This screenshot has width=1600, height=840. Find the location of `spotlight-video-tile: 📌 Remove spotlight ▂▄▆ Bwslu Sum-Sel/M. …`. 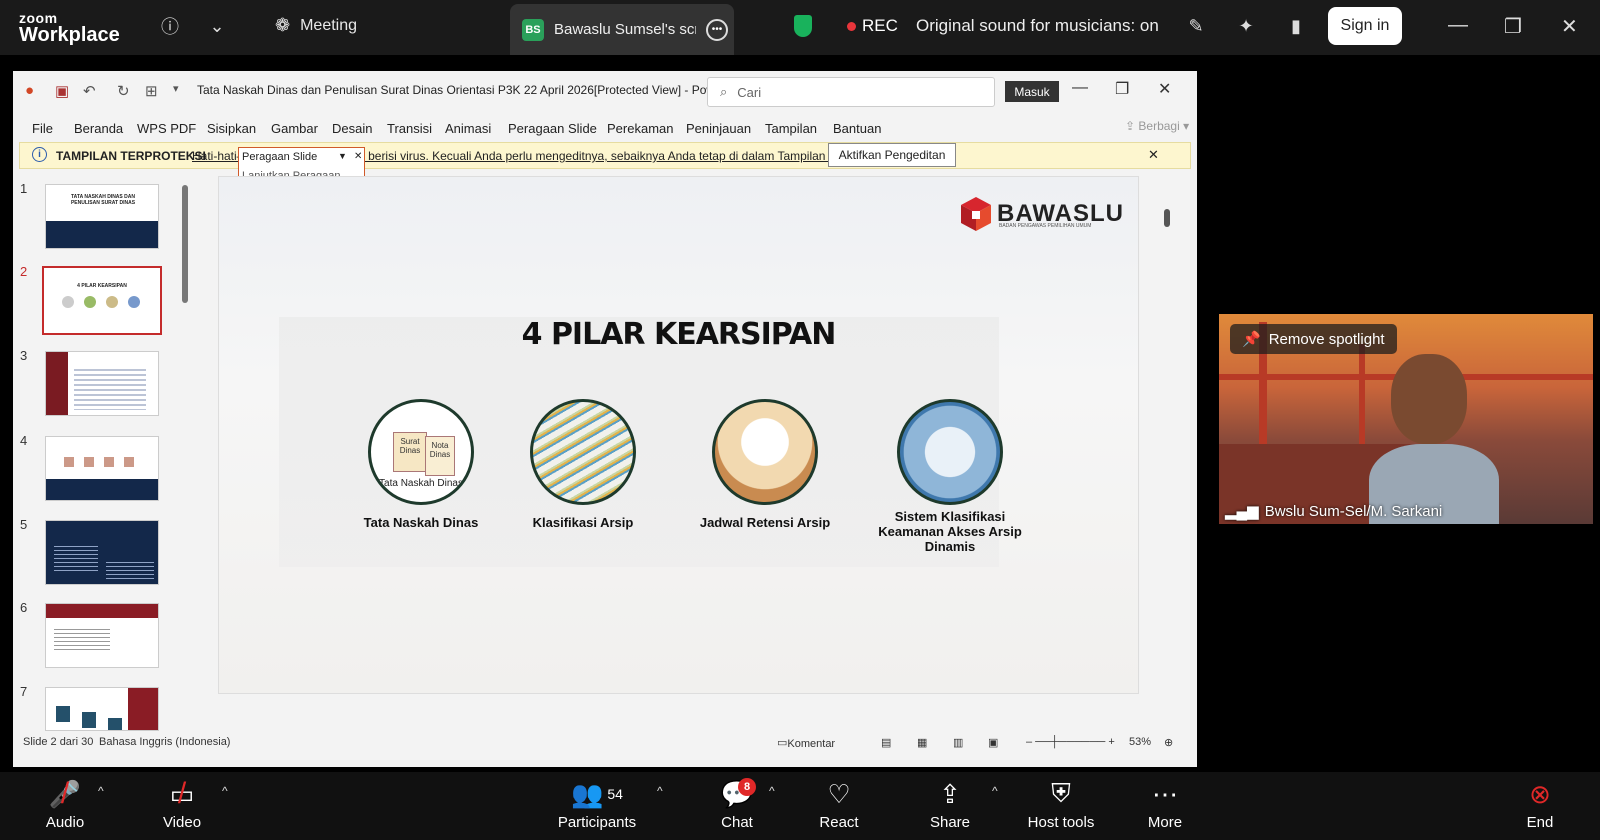

spotlight-video-tile: 📌 Remove spotlight ▂▄▆ Bwslu Sum-Sel/M. … is located at coordinates (1406, 419).